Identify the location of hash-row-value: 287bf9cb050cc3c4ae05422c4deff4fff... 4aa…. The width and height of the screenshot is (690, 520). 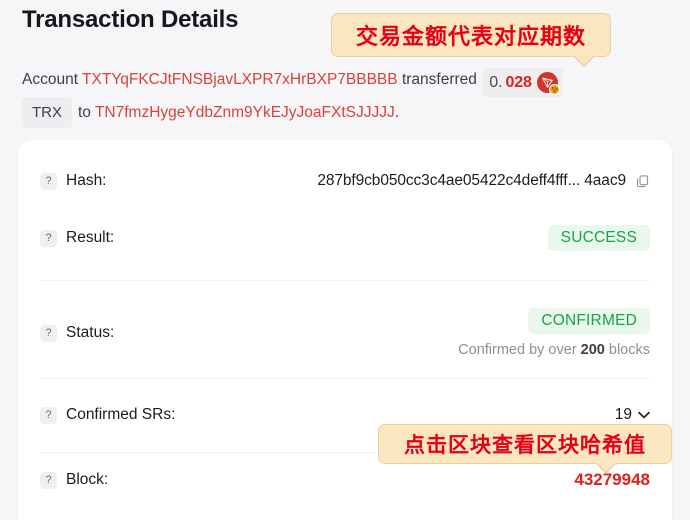
(483, 181).